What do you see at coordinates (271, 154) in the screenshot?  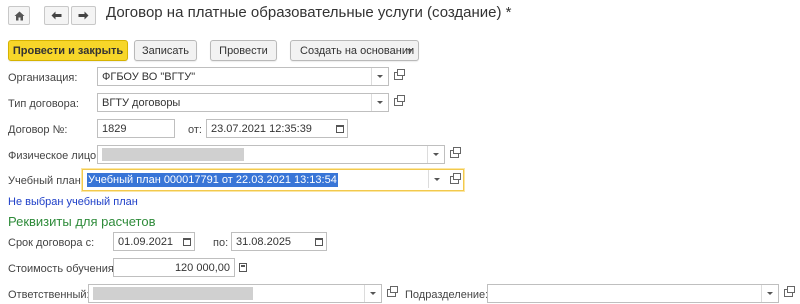 I see `person-field` at bounding box center [271, 154].